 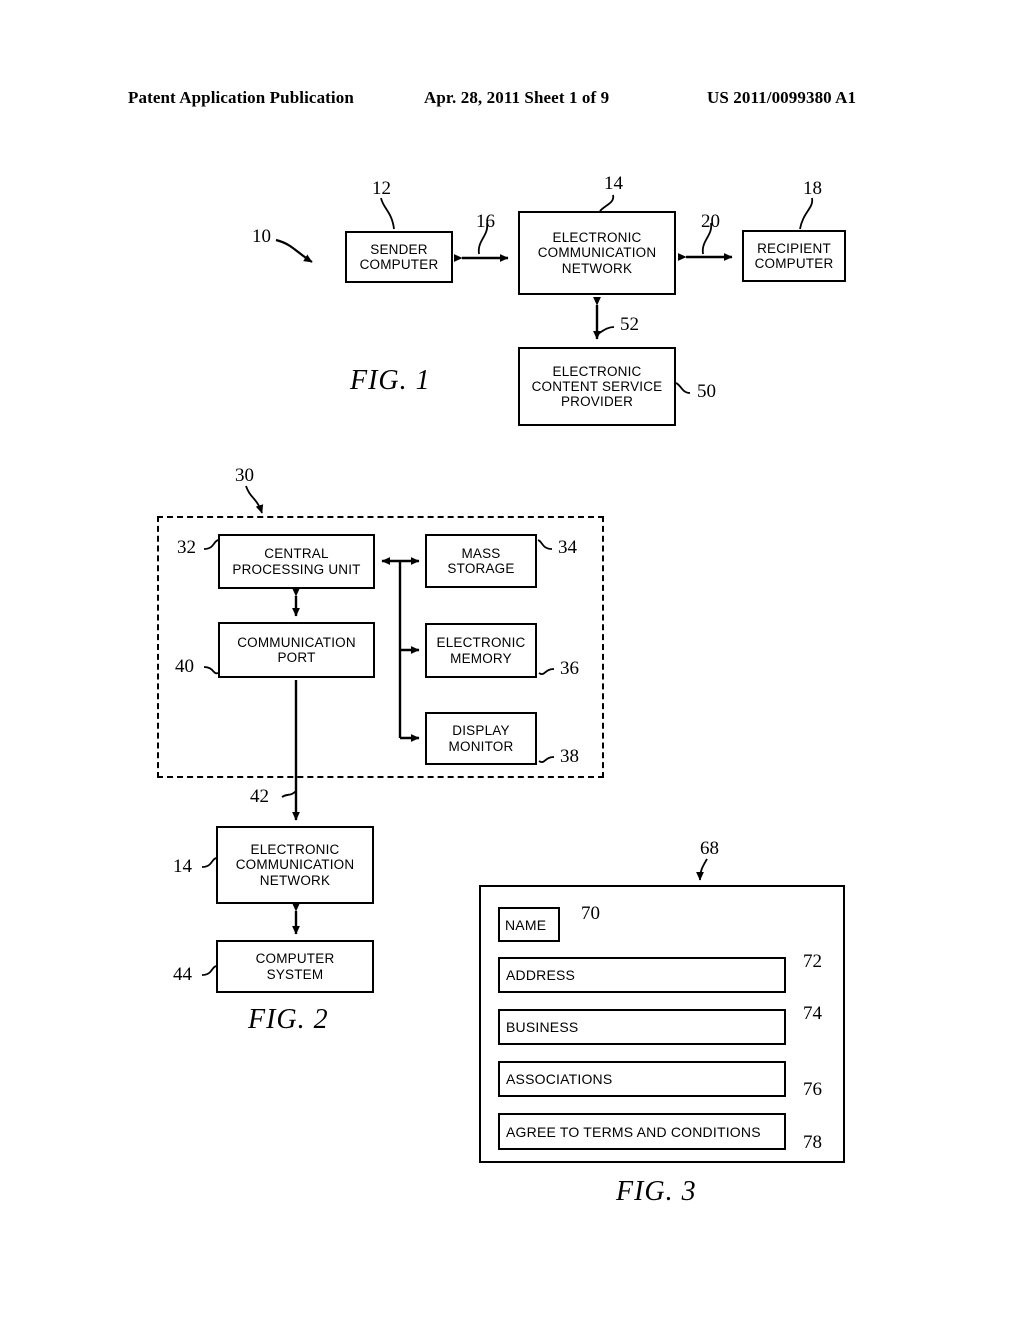 What do you see at coordinates (244, 475) in the screenshot?
I see `reference-numeral-30: 30` at bounding box center [244, 475].